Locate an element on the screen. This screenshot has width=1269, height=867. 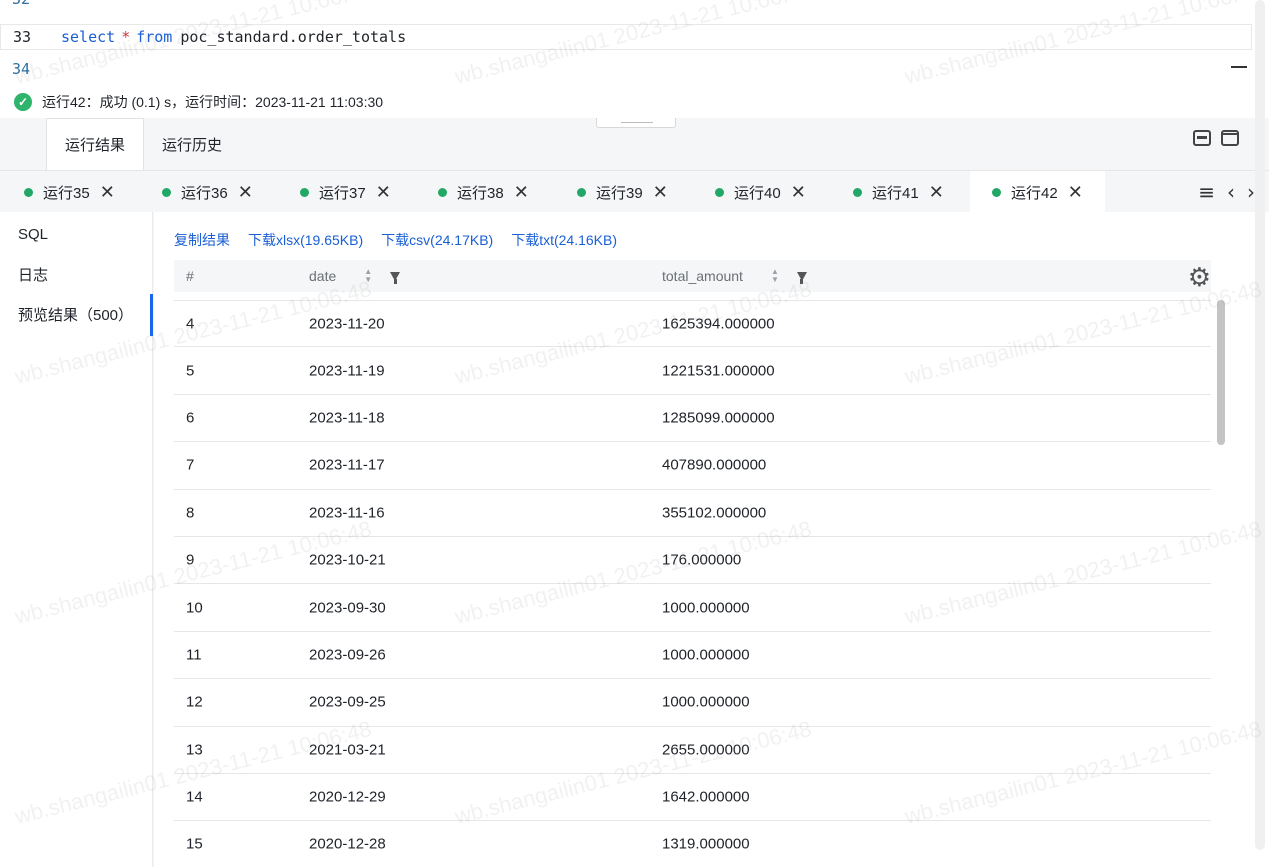
editor-line-32: 32 is located at coordinates (626, 6).